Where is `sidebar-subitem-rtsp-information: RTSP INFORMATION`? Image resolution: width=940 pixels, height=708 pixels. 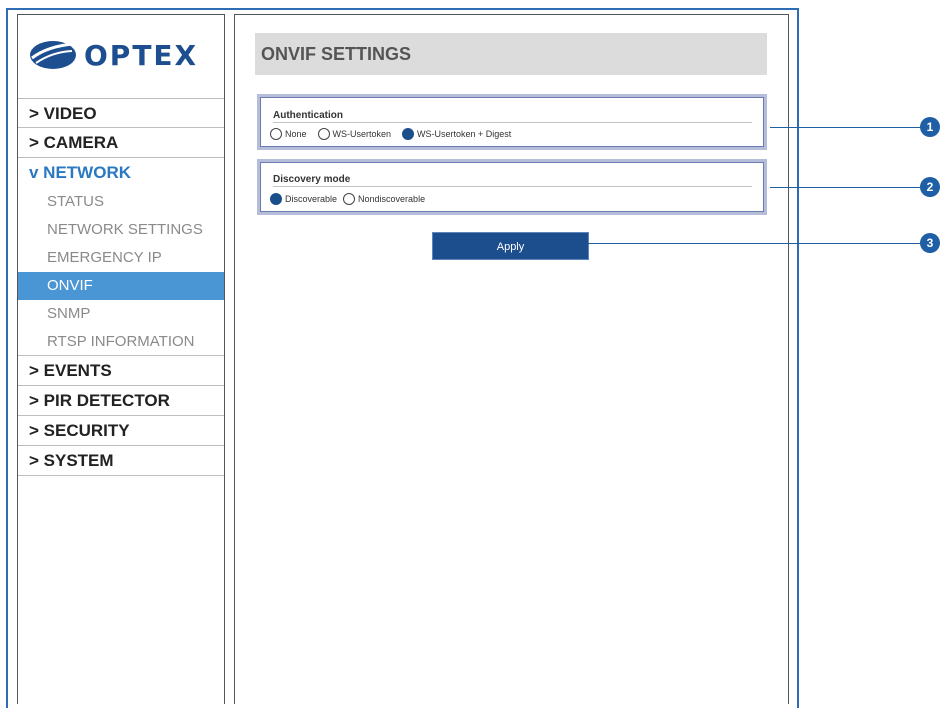
sidebar-subitem-rtsp-information: RTSP INFORMATION is located at coordinates (121, 342).